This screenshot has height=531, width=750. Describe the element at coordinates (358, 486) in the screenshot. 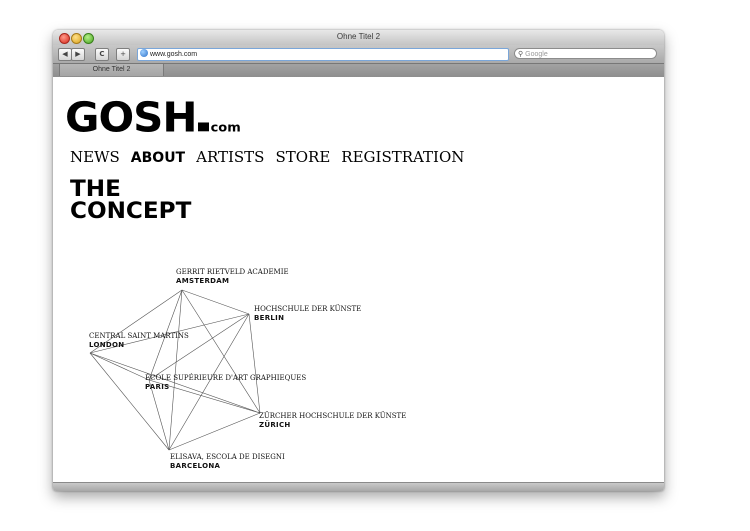

I see `window-bottom-bar` at that location.